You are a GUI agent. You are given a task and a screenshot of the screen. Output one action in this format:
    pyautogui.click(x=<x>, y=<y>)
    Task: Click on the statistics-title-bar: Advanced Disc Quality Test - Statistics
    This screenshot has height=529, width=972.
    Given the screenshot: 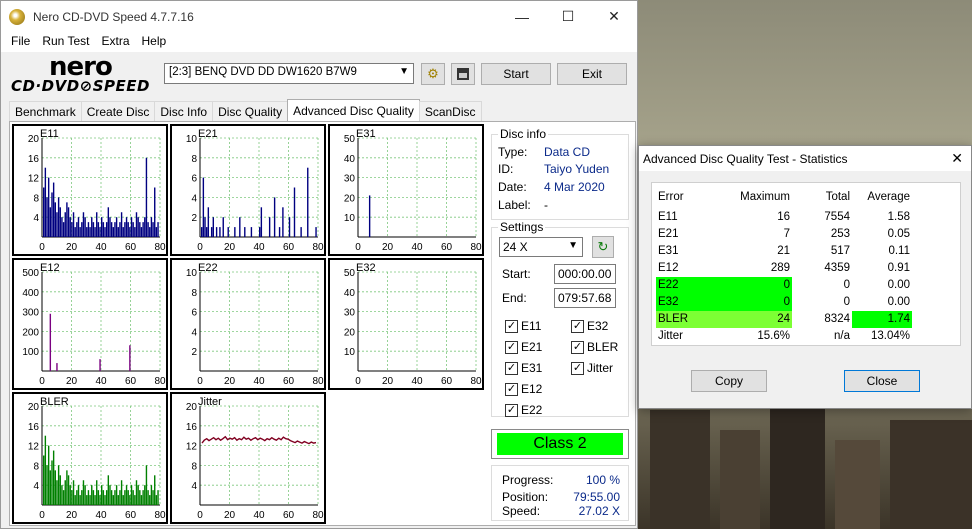 What is the action you would take?
    pyautogui.click(x=805, y=158)
    